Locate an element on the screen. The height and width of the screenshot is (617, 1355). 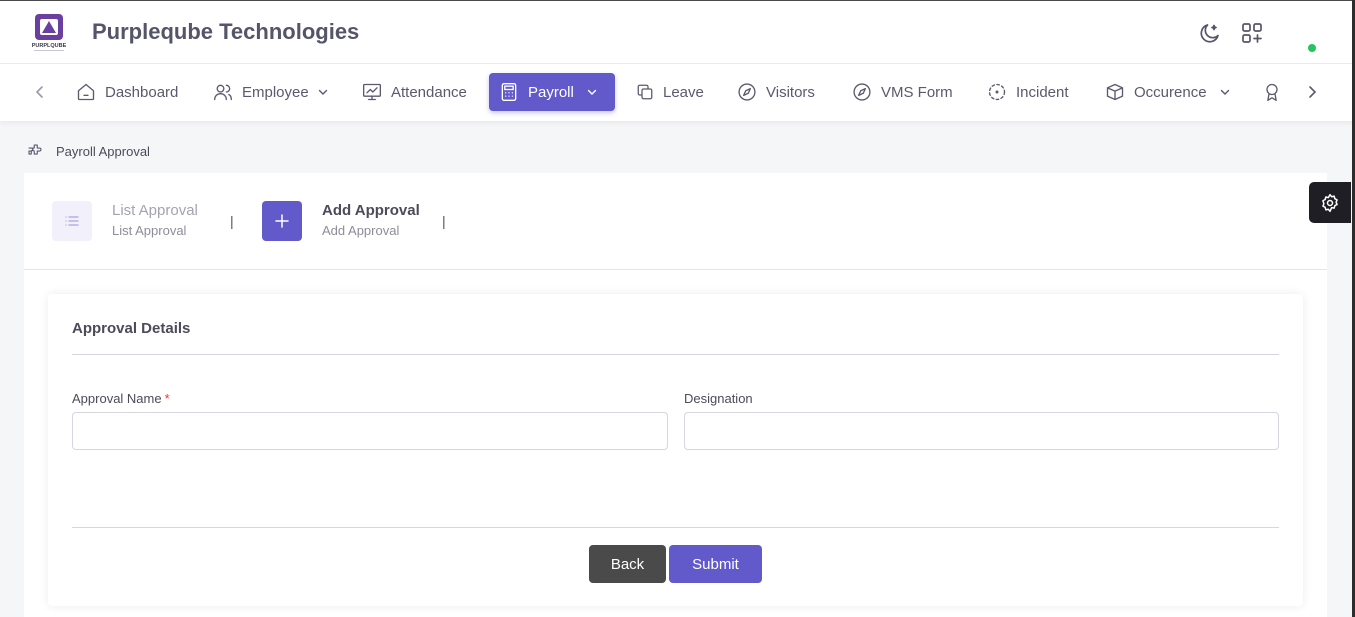
online-status-dot is located at coordinates (1312, 48).